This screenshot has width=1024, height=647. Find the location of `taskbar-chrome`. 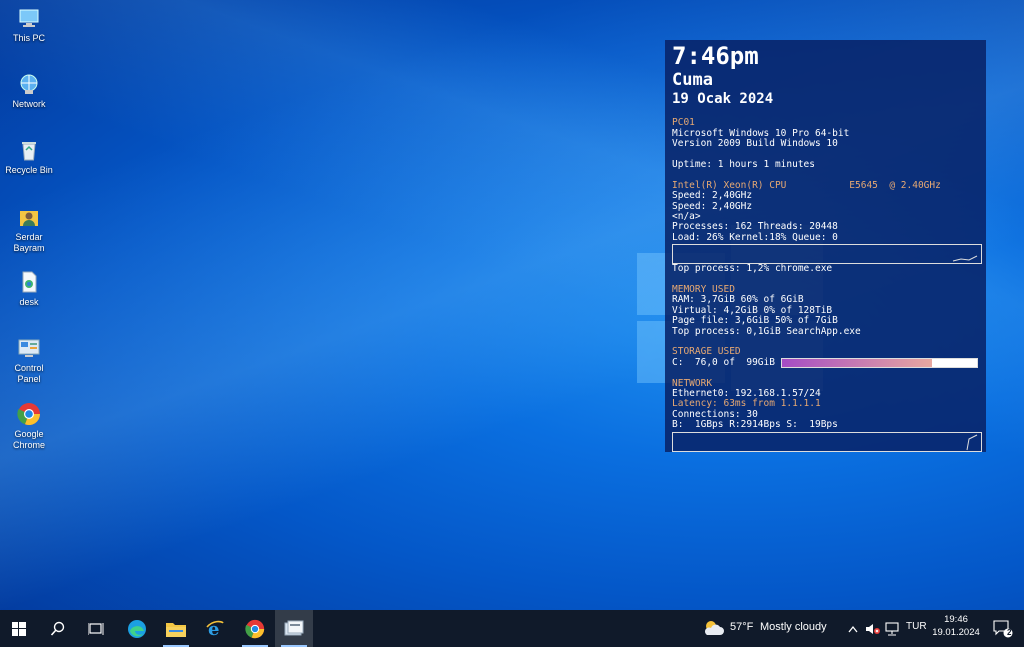

taskbar-chrome is located at coordinates (255, 628).